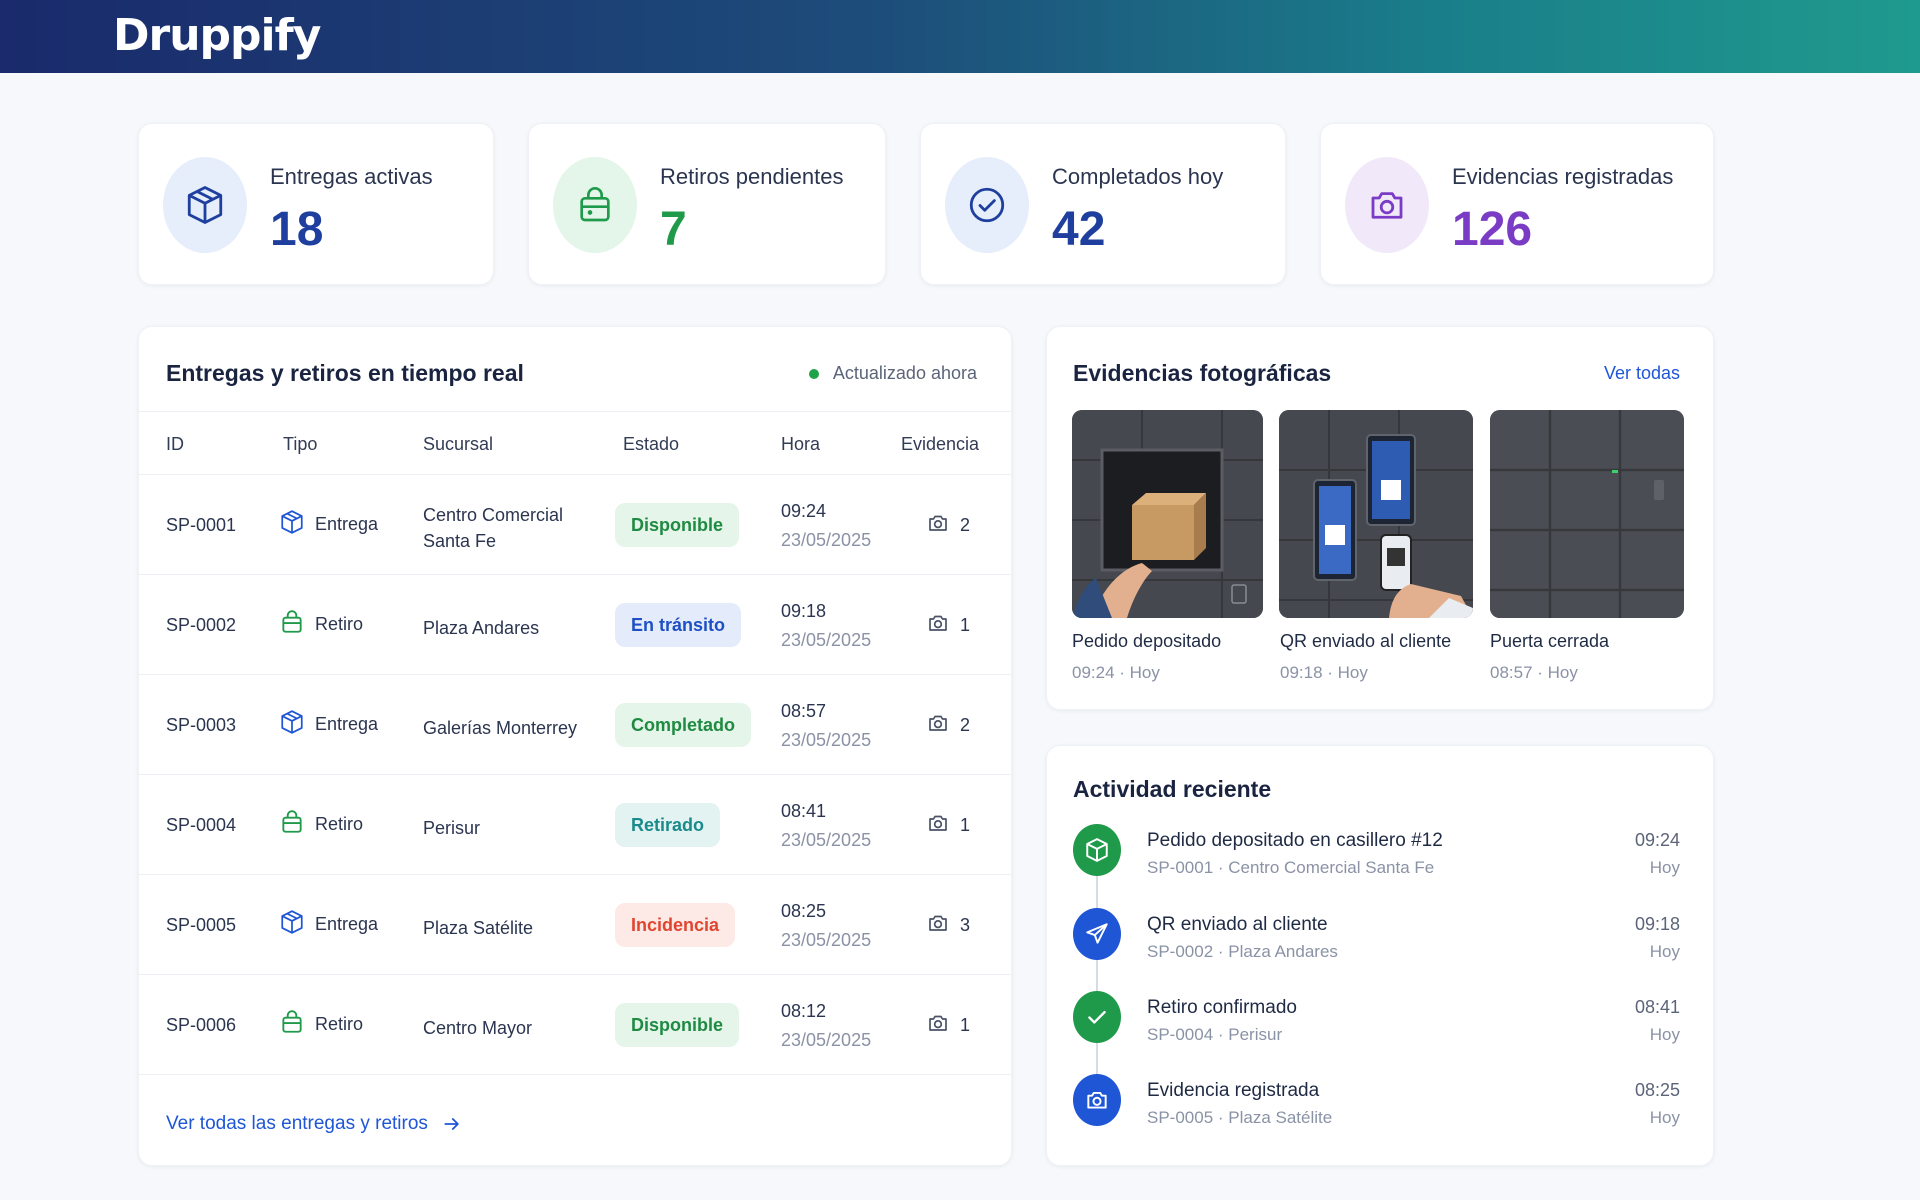 This screenshot has height=1200, width=1920. What do you see at coordinates (1550, 641) in the screenshot?
I see `photo-caption: Puerta cerrada` at bounding box center [1550, 641].